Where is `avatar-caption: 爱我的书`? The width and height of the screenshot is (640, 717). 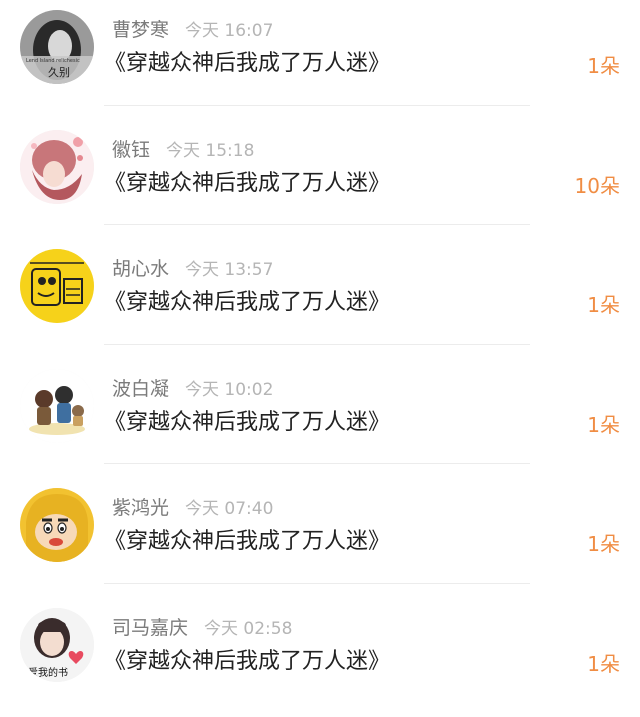 avatar-caption: 爱我的书 is located at coordinates (48, 672).